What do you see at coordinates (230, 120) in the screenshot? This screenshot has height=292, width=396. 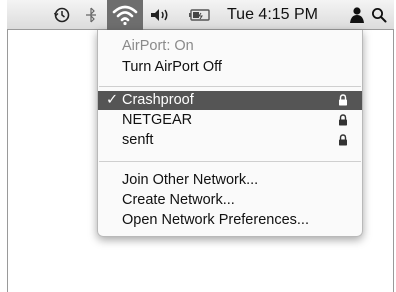 I see `network-item-netgear: NETGEAR` at bounding box center [230, 120].